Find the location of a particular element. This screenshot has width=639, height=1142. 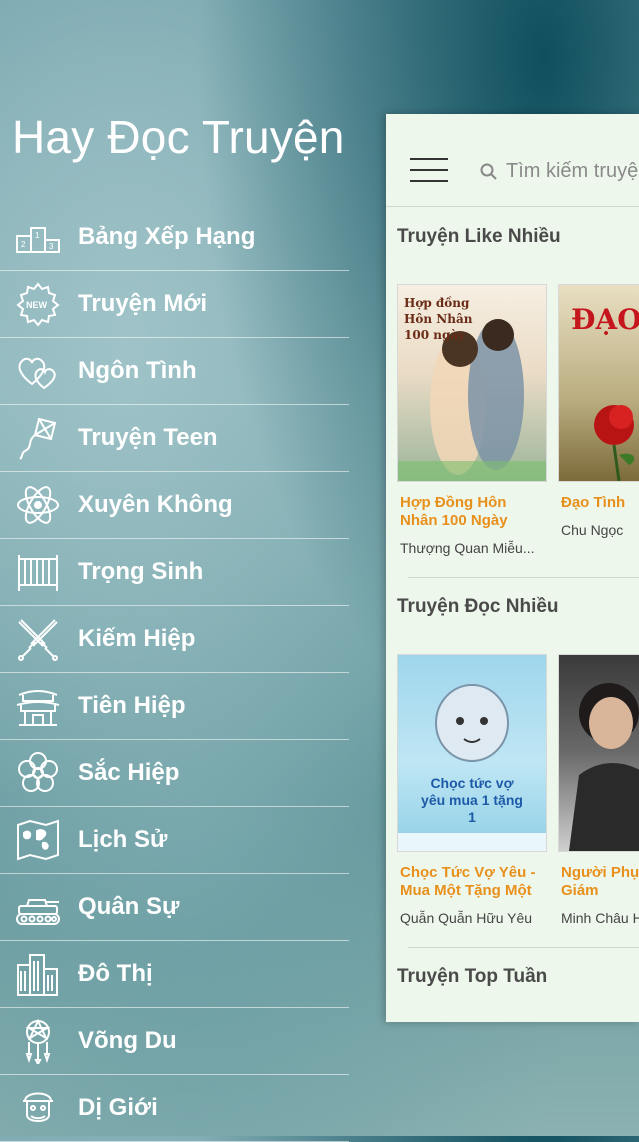

menu-item-vong-du: Võng Du is located at coordinates (174, 1041).